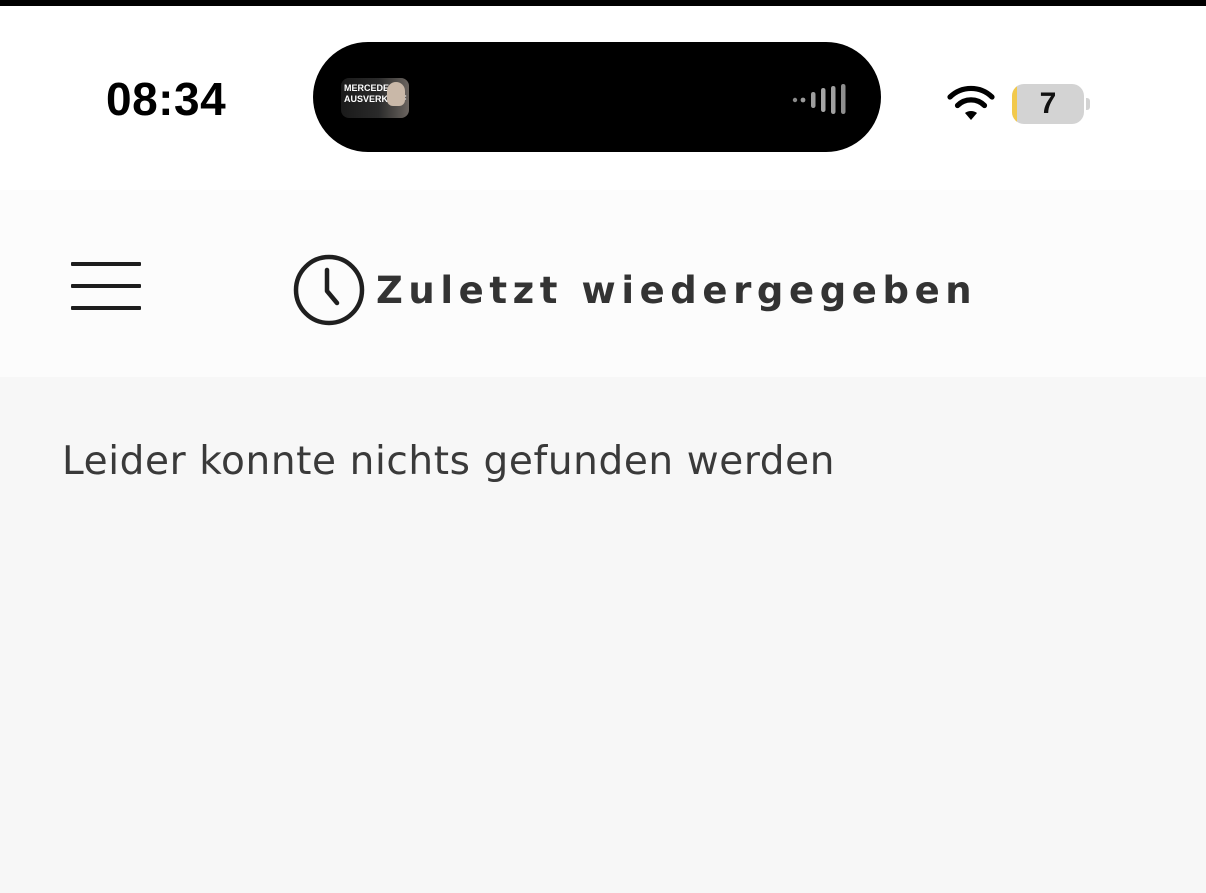  I want to click on battery-indicator: 7, so click(1048, 104).